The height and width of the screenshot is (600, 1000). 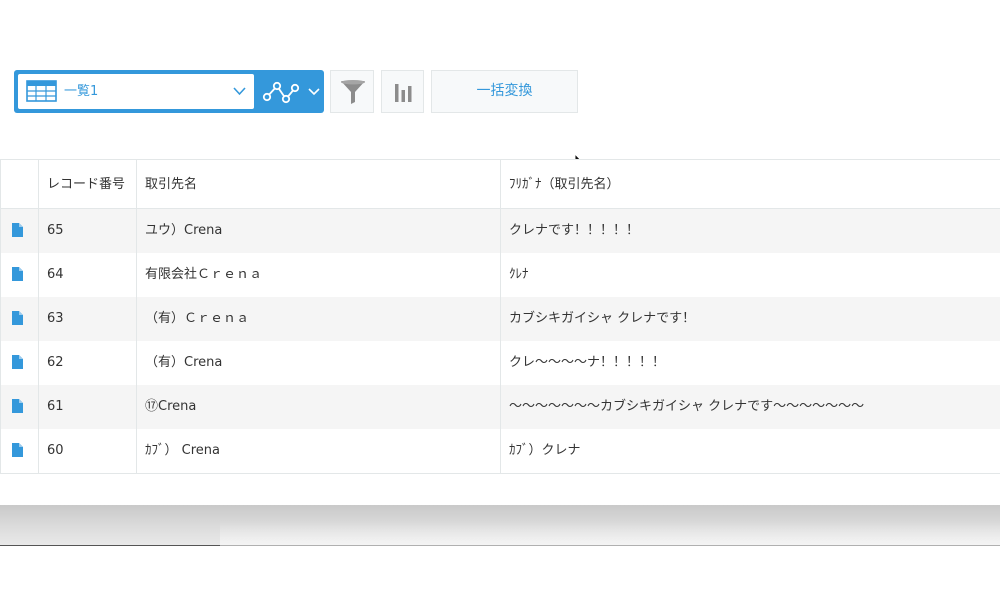 I want to click on view-selector-group: 一覧1, so click(x=169, y=91).